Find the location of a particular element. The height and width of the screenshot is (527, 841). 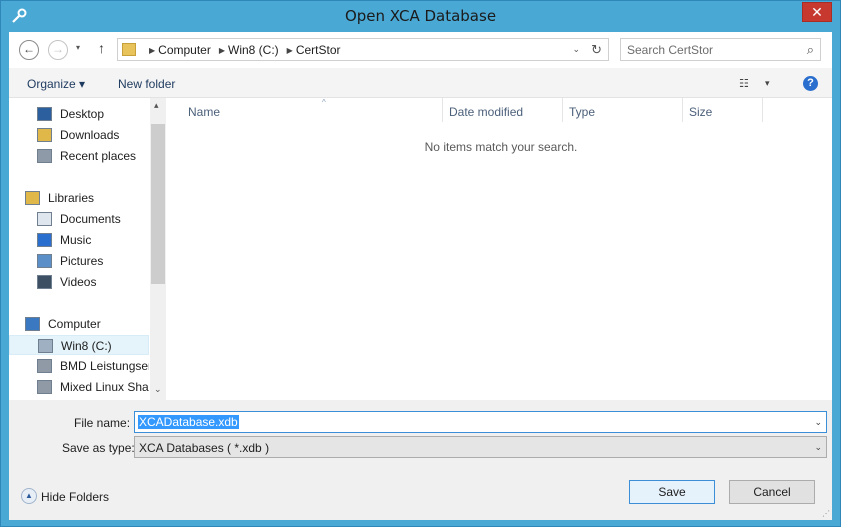

window-title: Open XCA Database is located at coordinates (420, 16).